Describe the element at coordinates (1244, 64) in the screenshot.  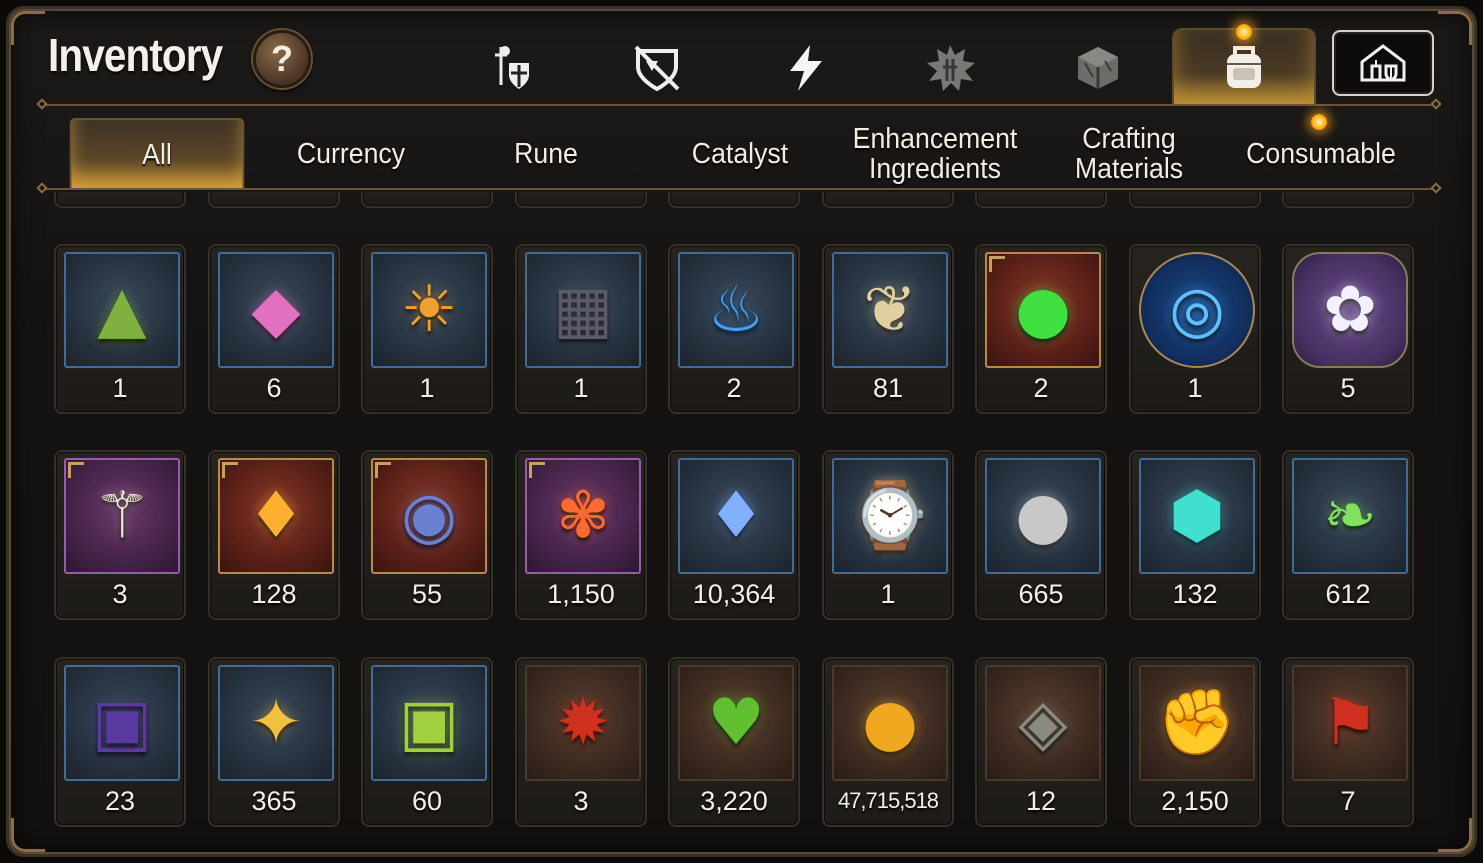
I see `tab-inventory` at that location.